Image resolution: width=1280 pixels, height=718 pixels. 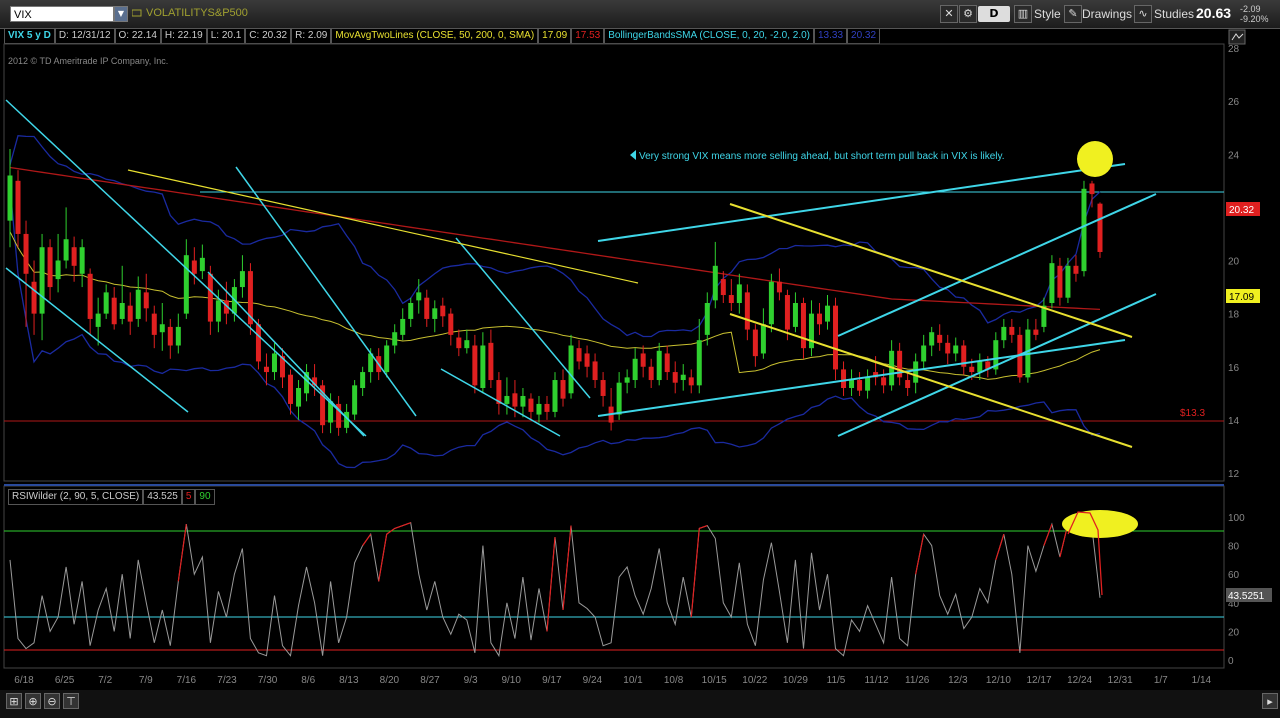 What do you see at coordinates (861, 378) in the screenshot?
I see `channel-lower` at bounding box center [861, 378].